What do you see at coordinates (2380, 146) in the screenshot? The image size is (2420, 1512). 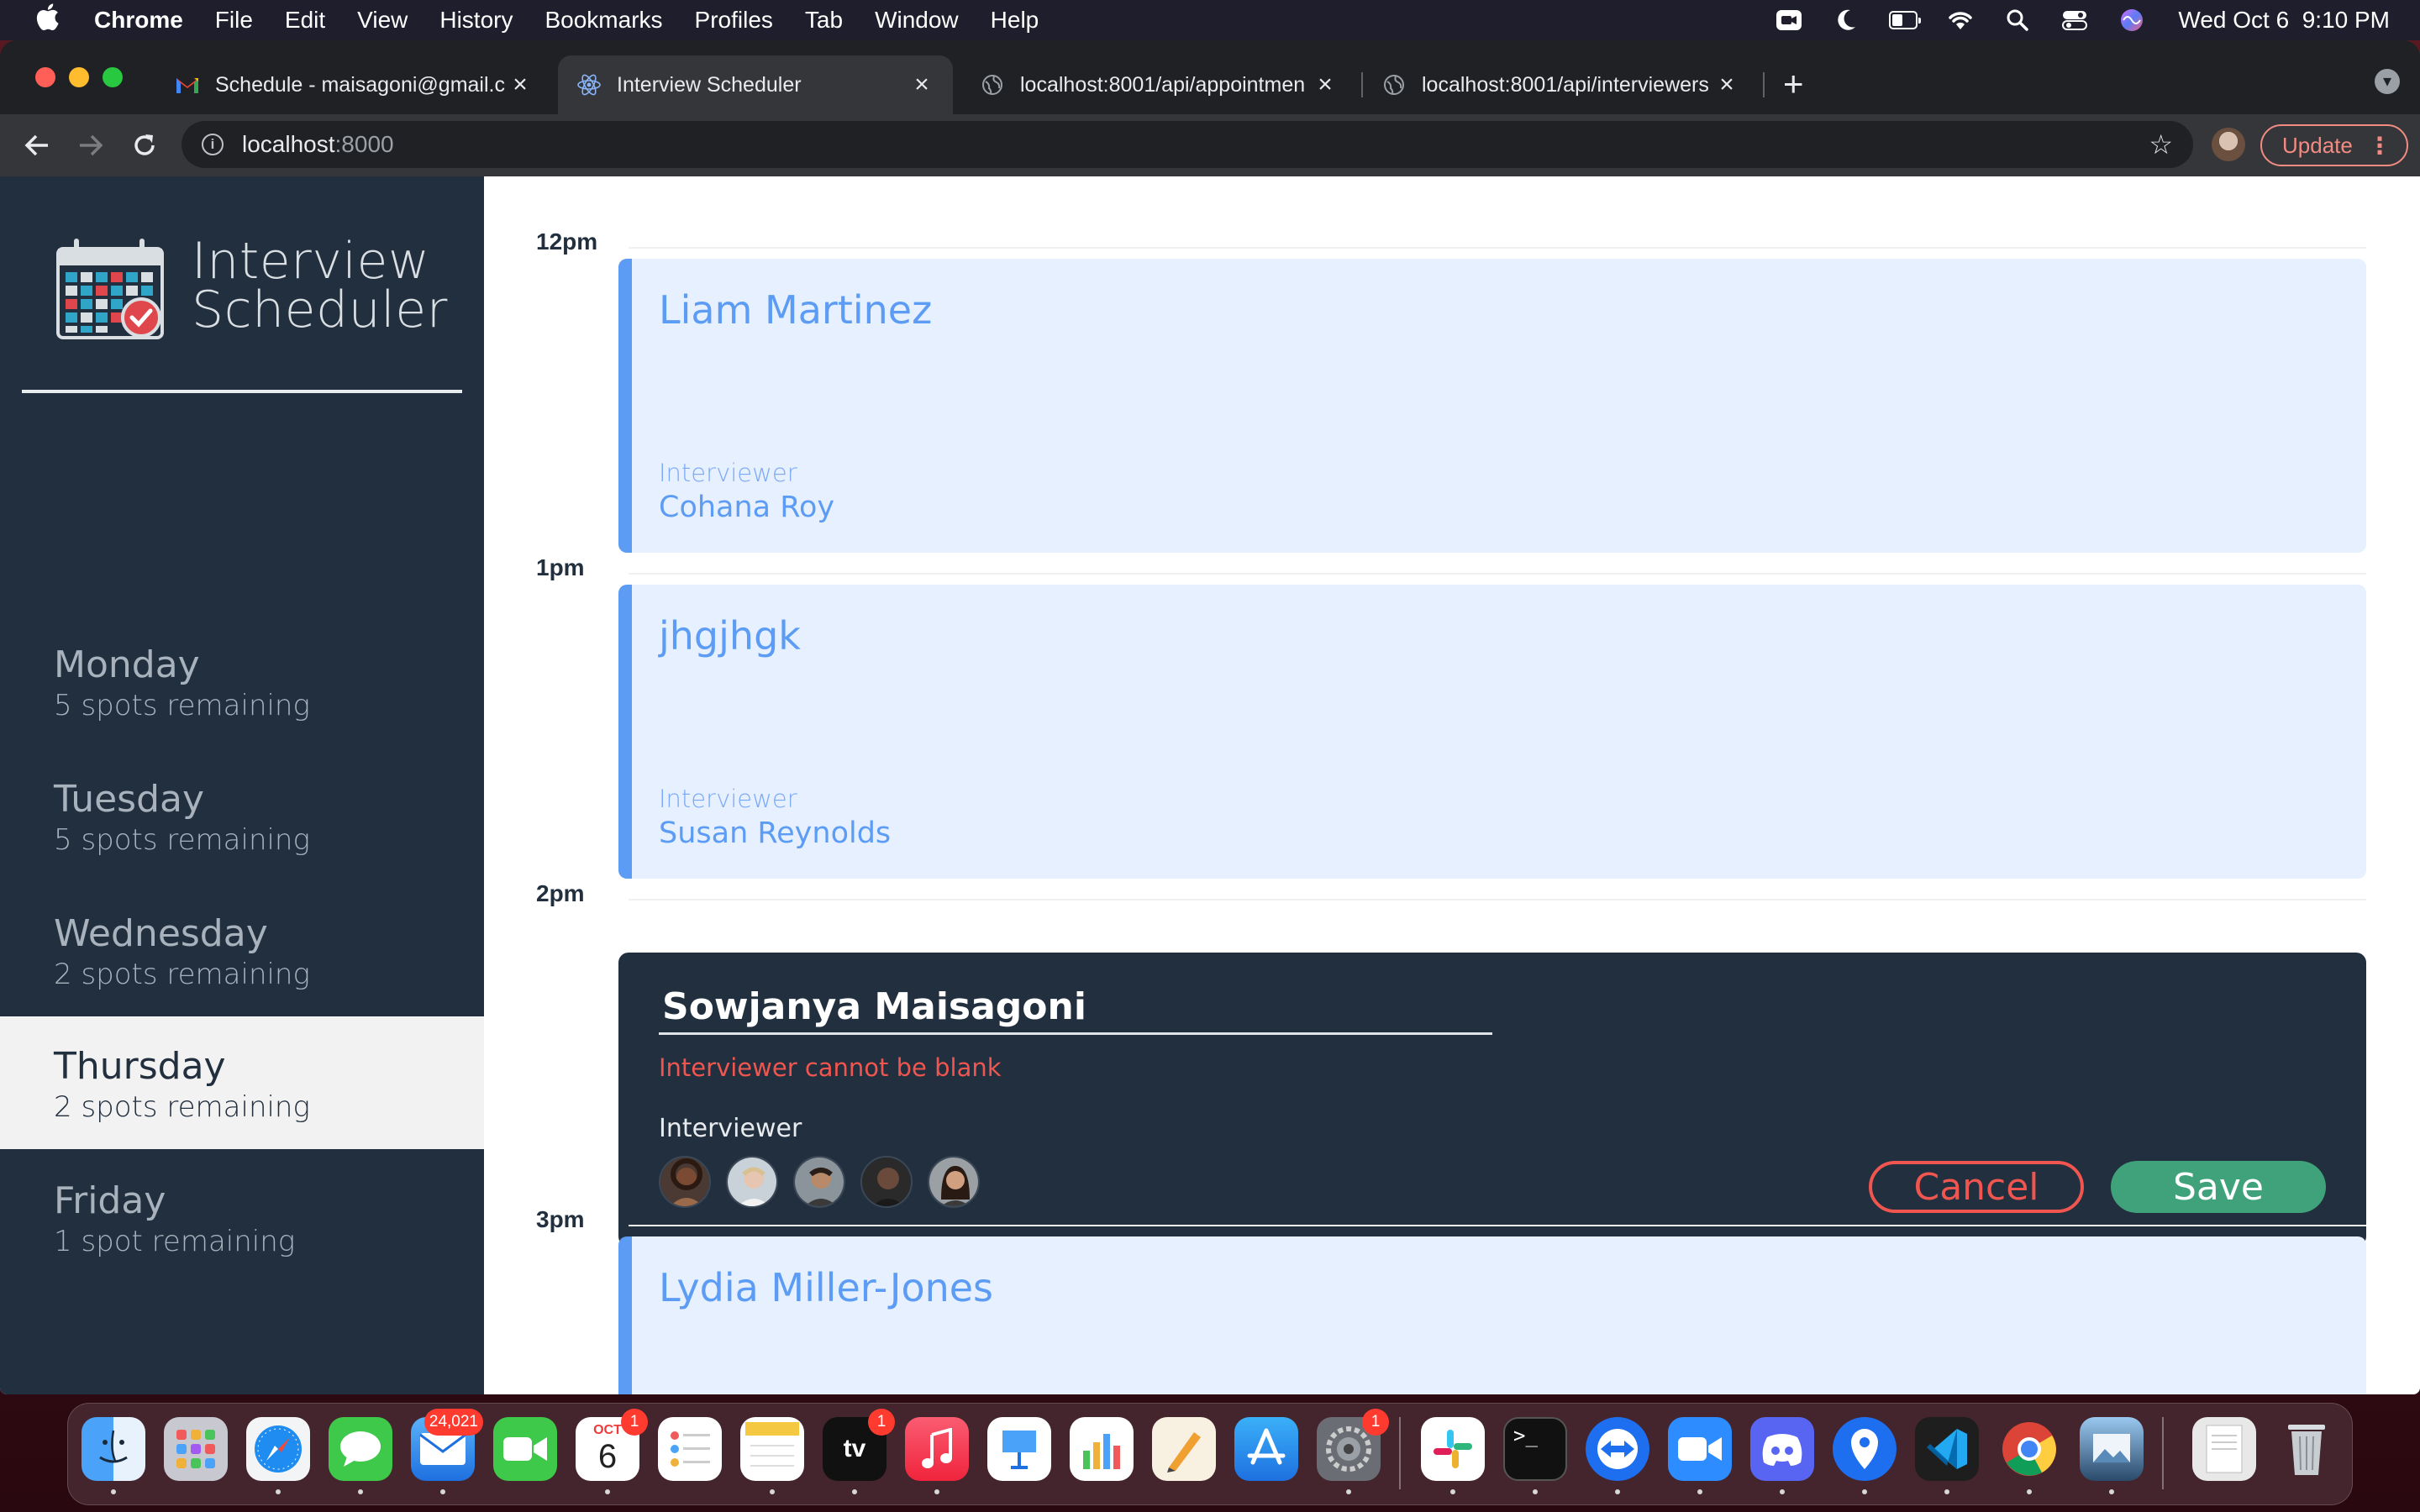 I see `kebab-menu-icon: ⋮` at bounding box center [2380, 146].